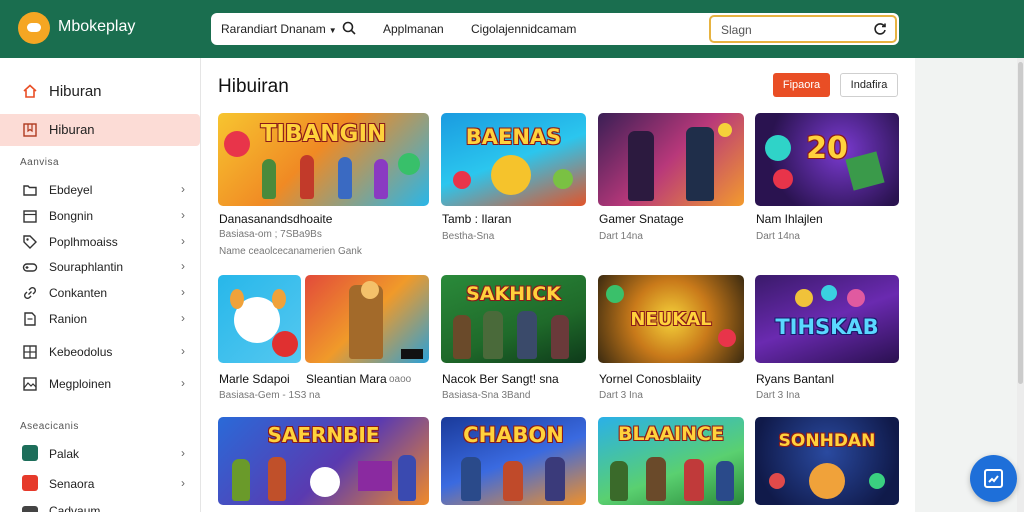 Image resolution: width=1024 pixels, height=512 pixels. I want to click on sidebar-item-6: Ranion ›, so click(100, 319).